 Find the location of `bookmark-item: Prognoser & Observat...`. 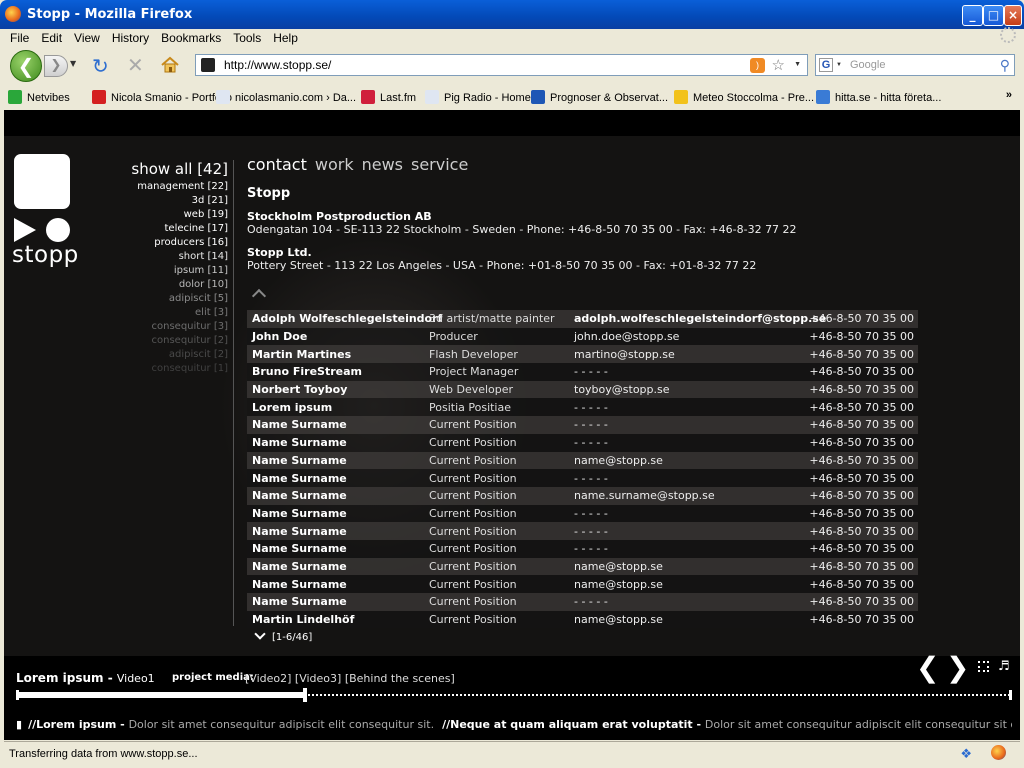

bookmark-item: Prognoser & Observat... is located at coordinates (599, 97).